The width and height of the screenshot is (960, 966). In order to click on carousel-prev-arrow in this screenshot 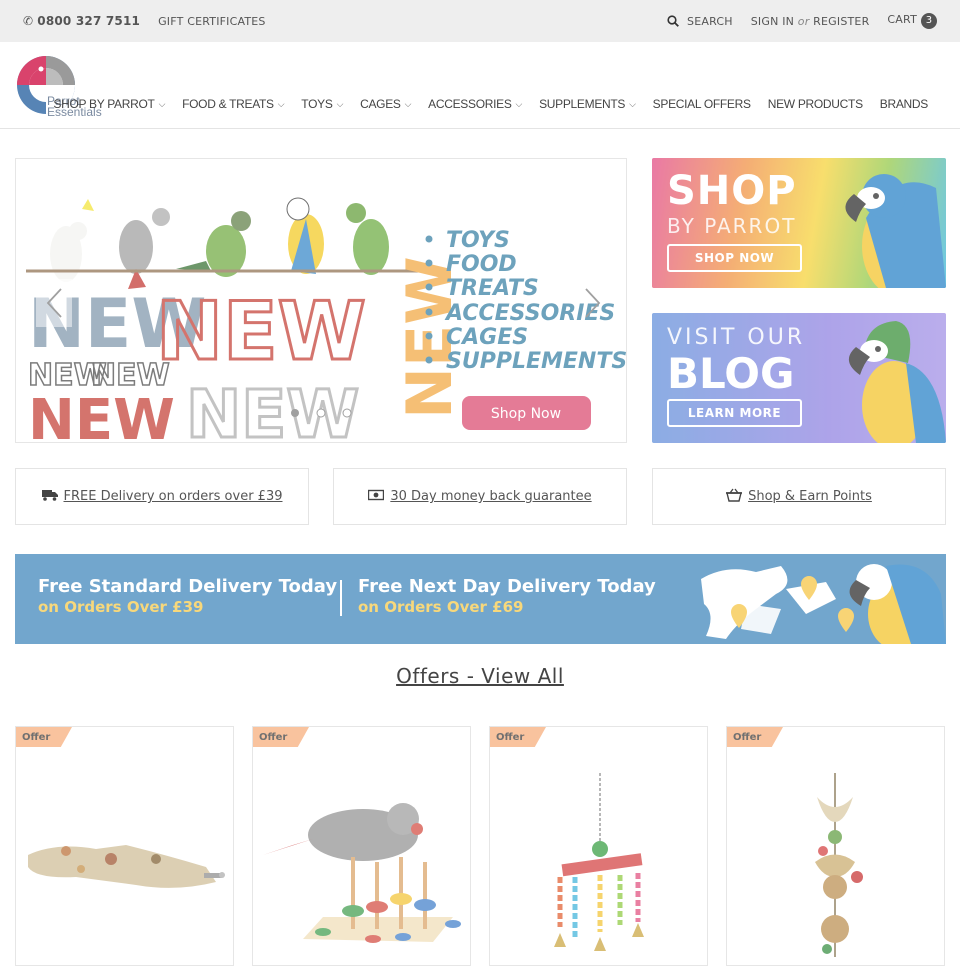, I will do `click(54, 303)`.